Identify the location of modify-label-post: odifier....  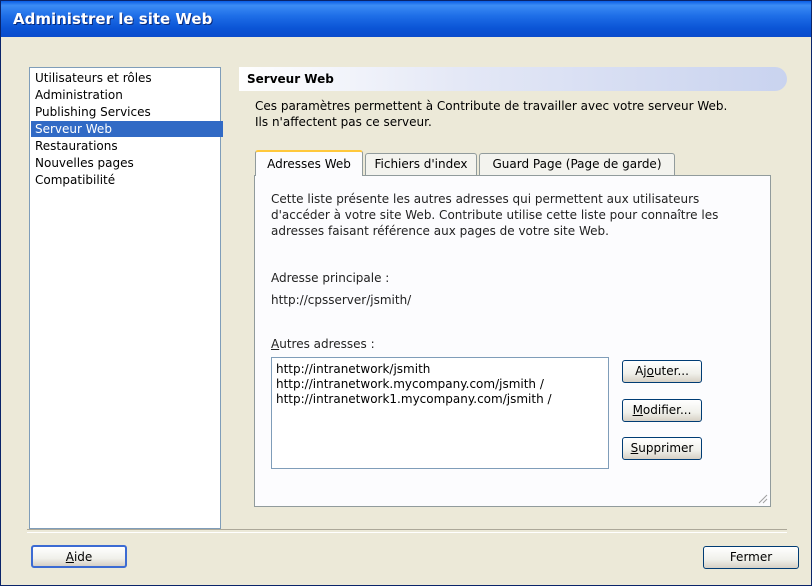
(667, 410).